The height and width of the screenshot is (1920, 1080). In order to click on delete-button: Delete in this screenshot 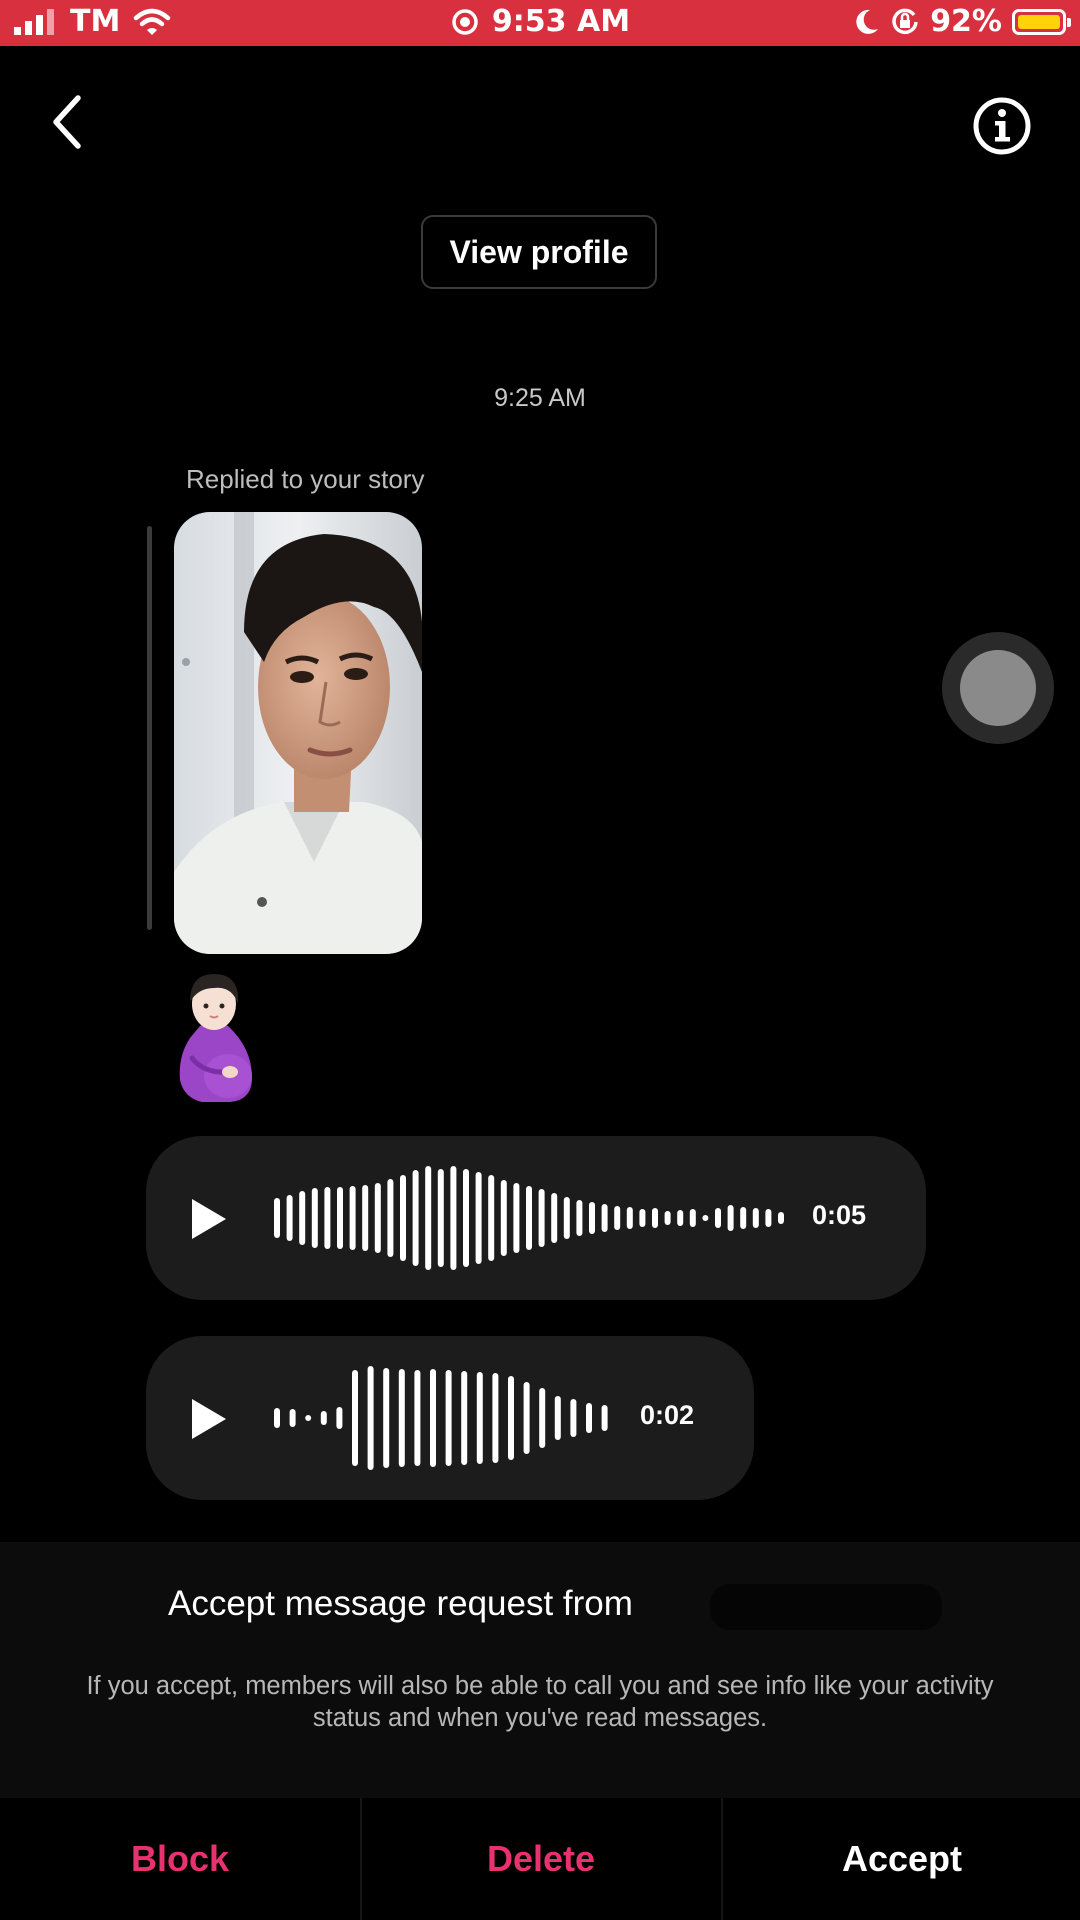, I will do `click(541, 1859)`.